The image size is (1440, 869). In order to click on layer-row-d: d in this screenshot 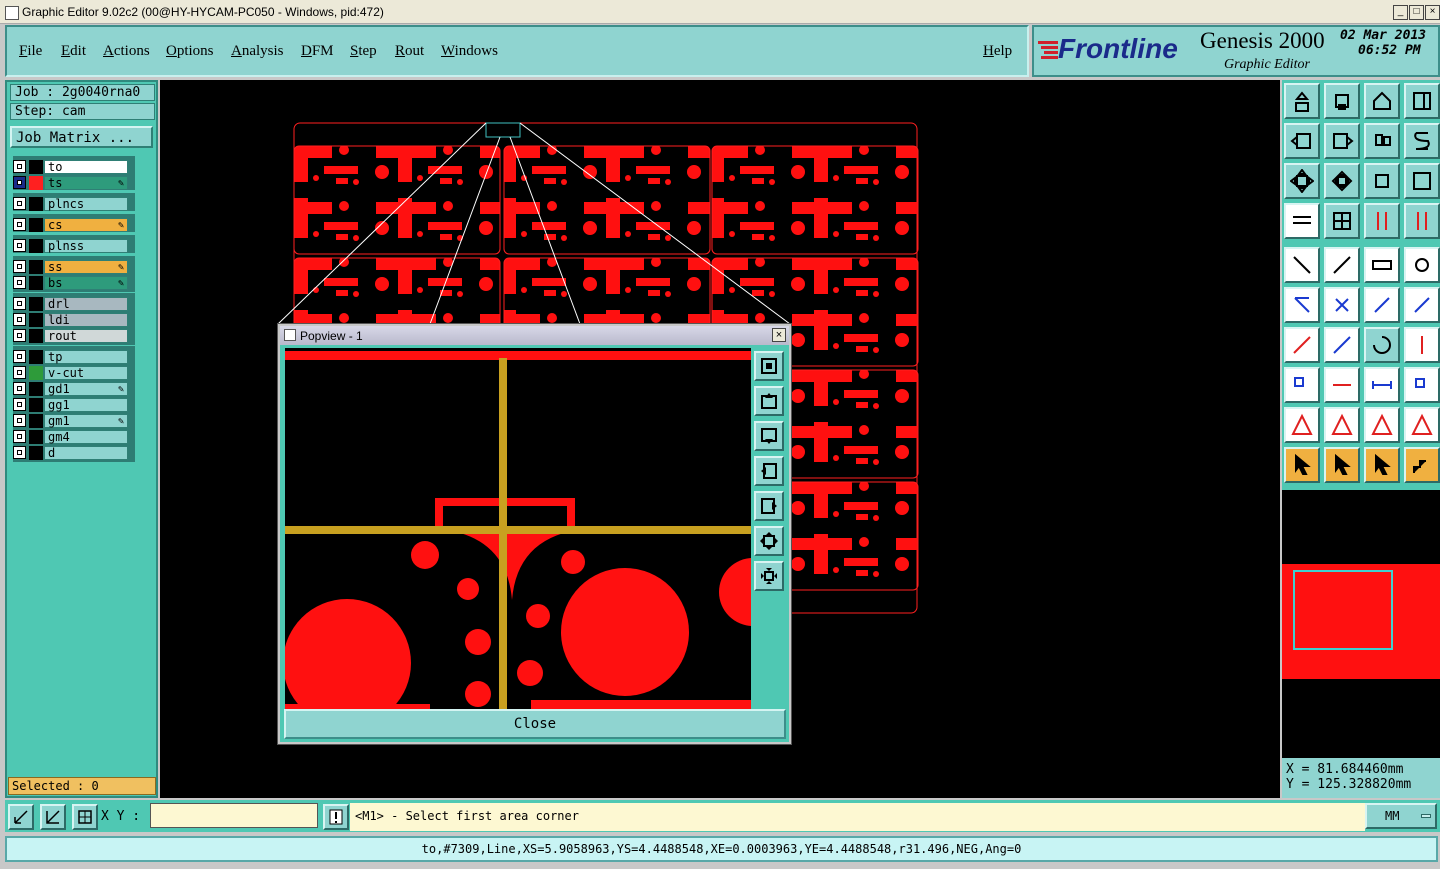, I will do `click(72, 453)`.